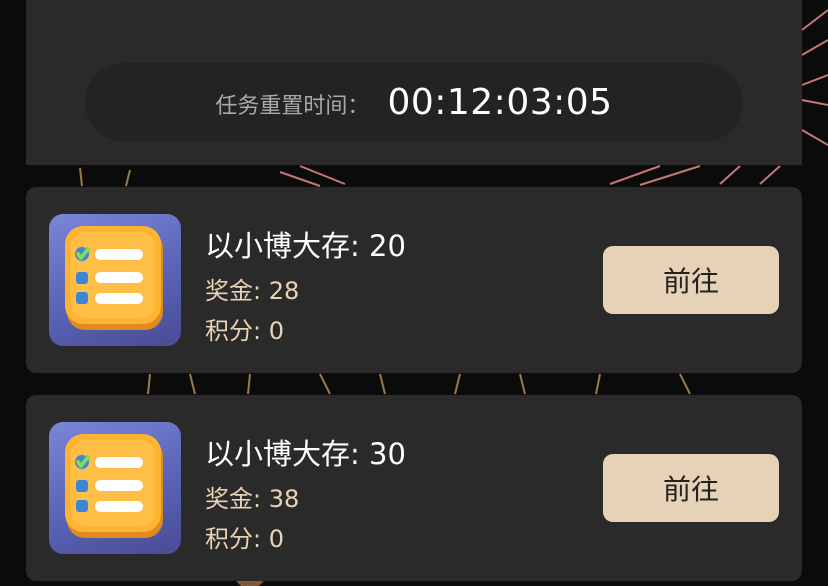 The image size is (828, 586). What do you see at coordinates (252, 499) in the screenshot?
I see `task-bonus: 奖金: 38` at bounding box center [252, 499].